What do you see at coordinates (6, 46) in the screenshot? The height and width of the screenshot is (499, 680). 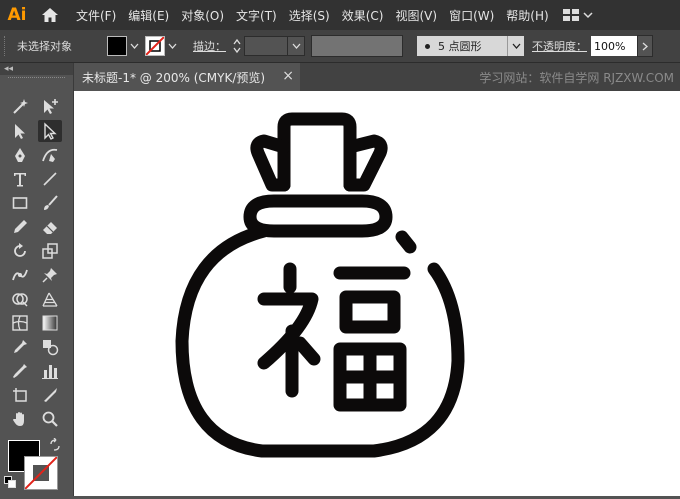 I see `panel-grip` at bounding box center [6, 46].